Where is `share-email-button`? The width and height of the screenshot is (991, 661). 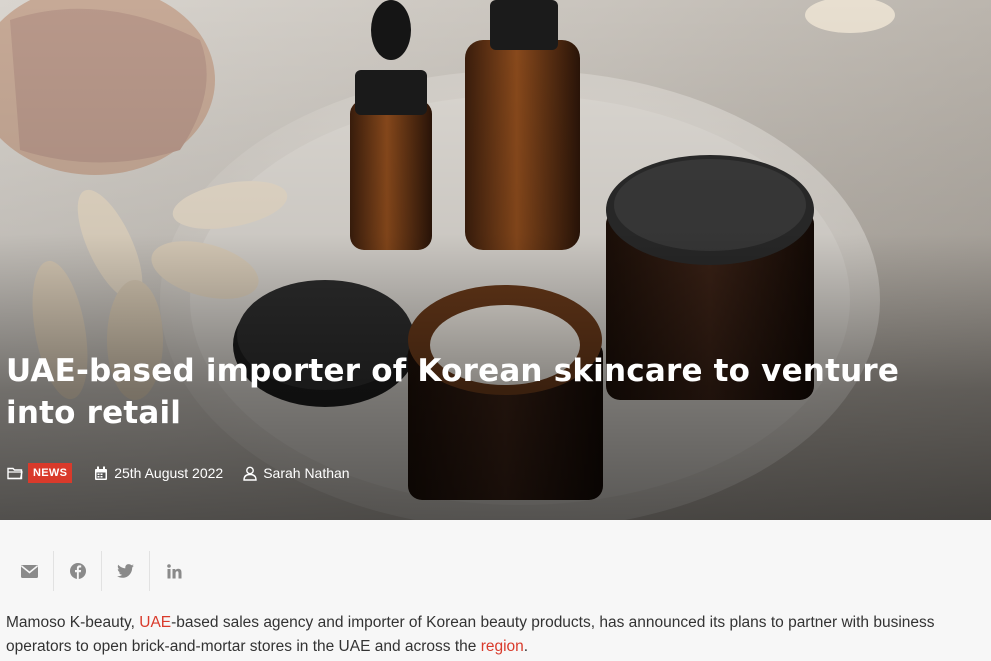
share-email-button is located at coordinates (30, 571).